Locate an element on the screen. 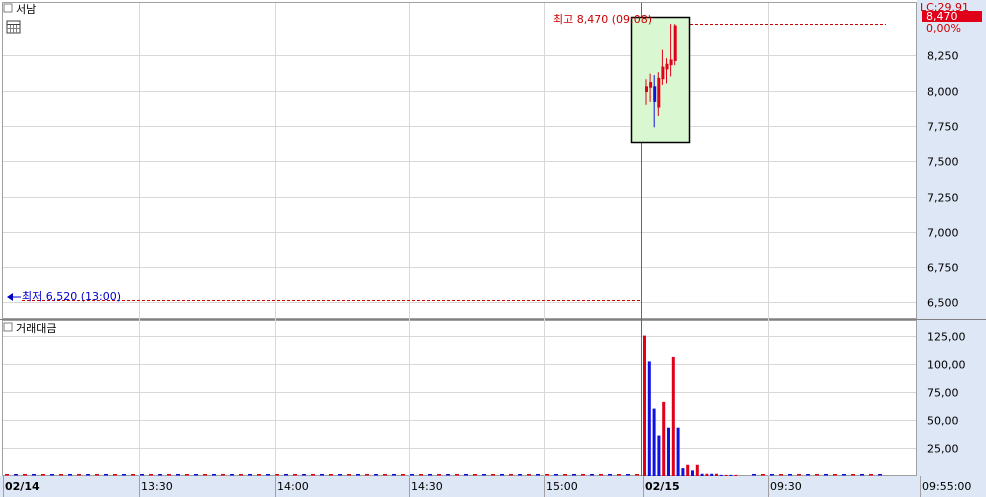 Image resolution: width=986 pixels, height=497 pixels. collapse-box-icon is located at coordinates (8, 8).